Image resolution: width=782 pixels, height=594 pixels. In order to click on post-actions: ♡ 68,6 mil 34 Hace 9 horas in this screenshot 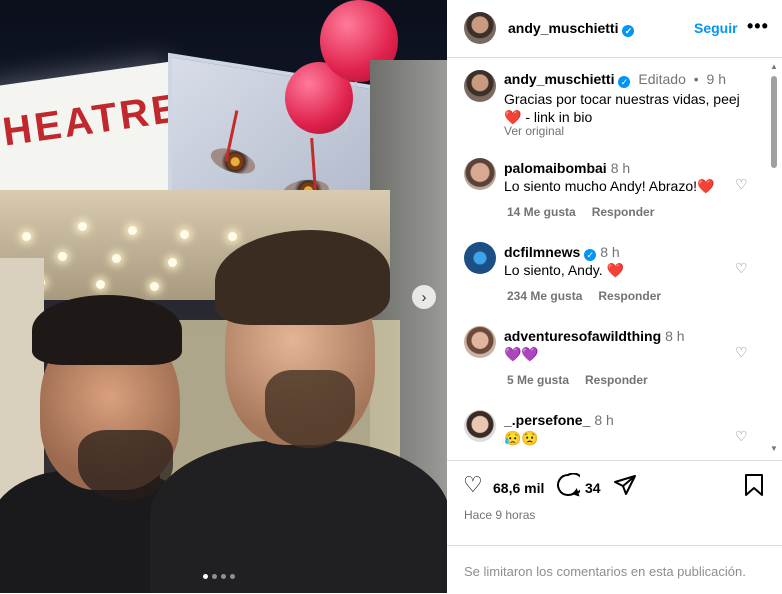, I will do `click(614, 503)`.